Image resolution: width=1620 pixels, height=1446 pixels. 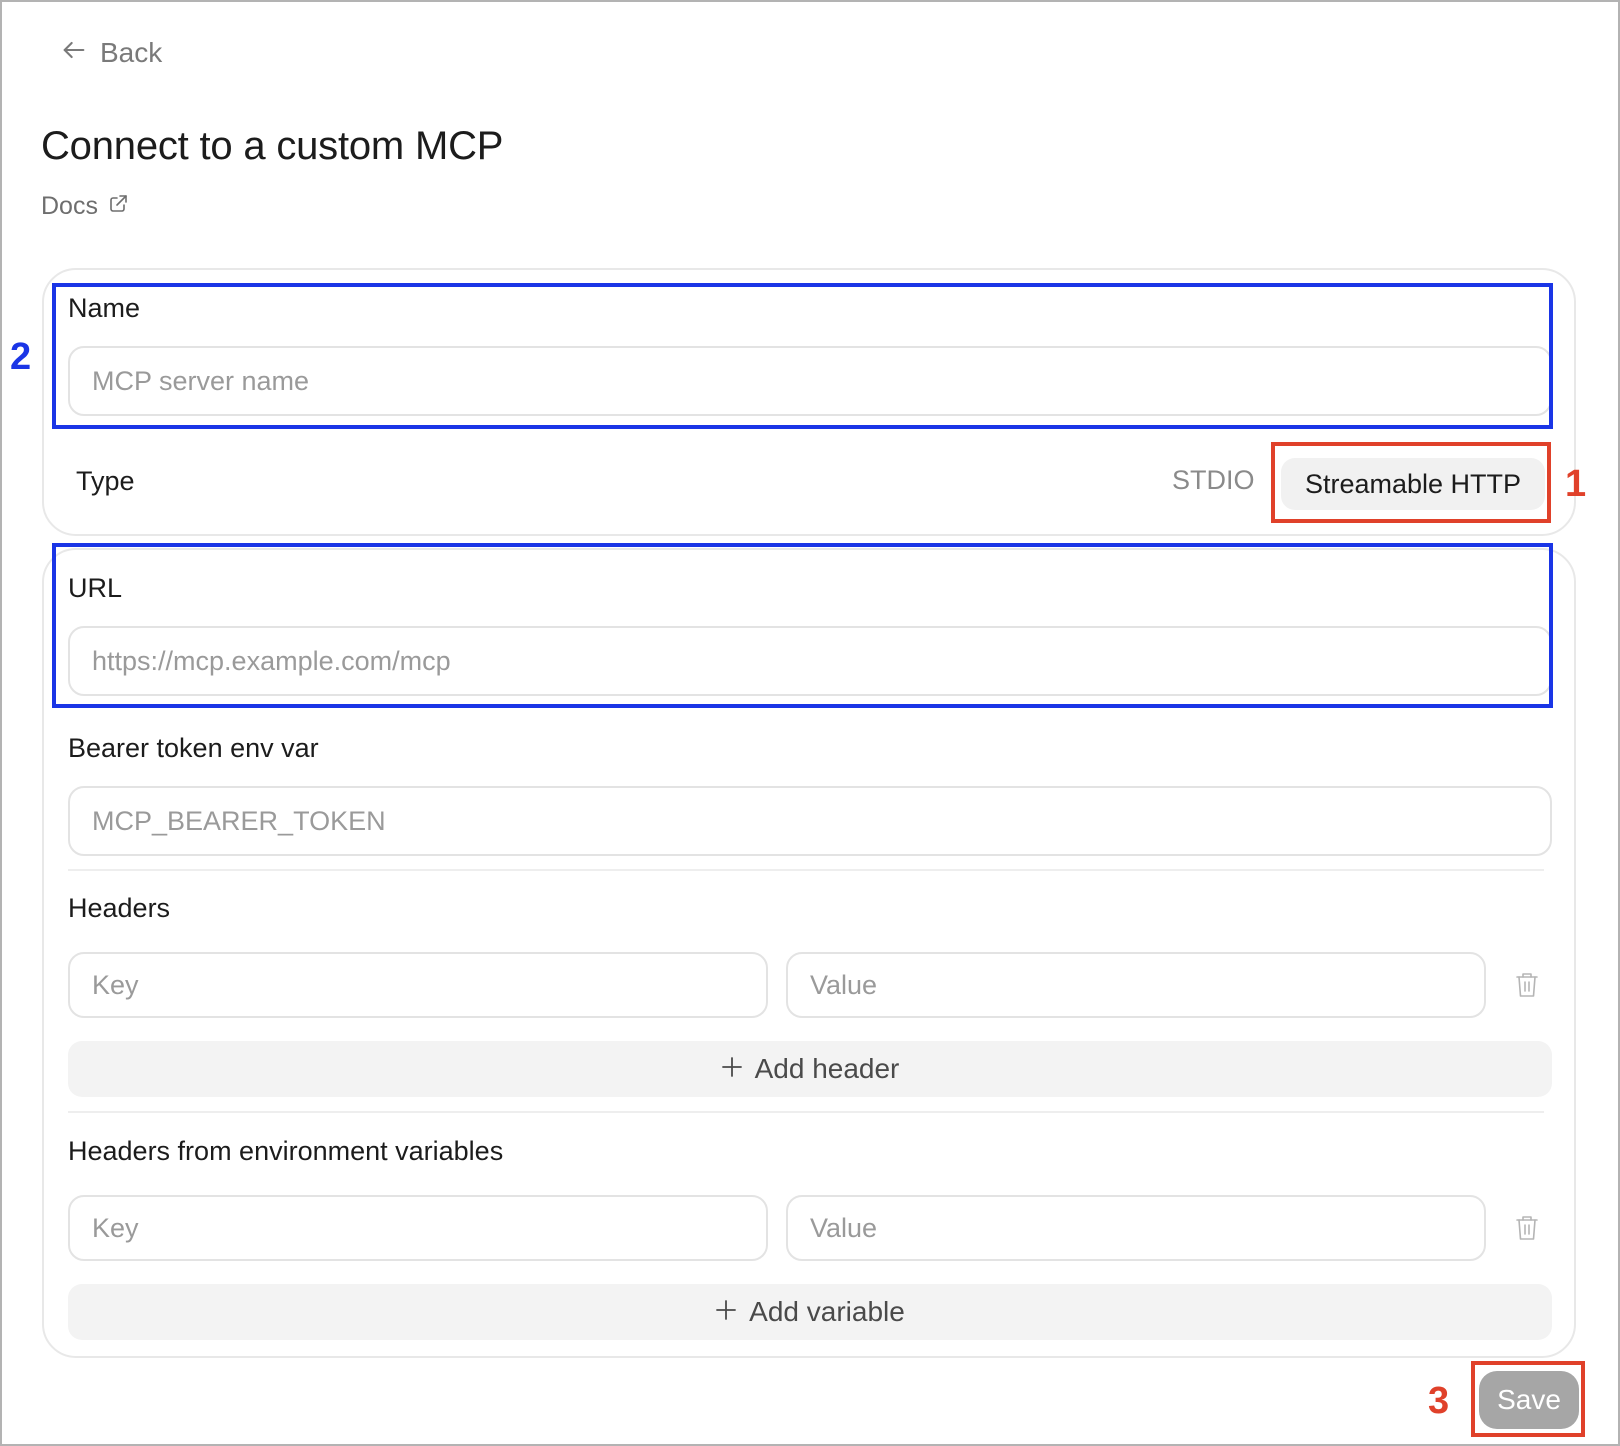 I want to click on page-title: Connect to a custom MCP, so click(x=272, y=146).